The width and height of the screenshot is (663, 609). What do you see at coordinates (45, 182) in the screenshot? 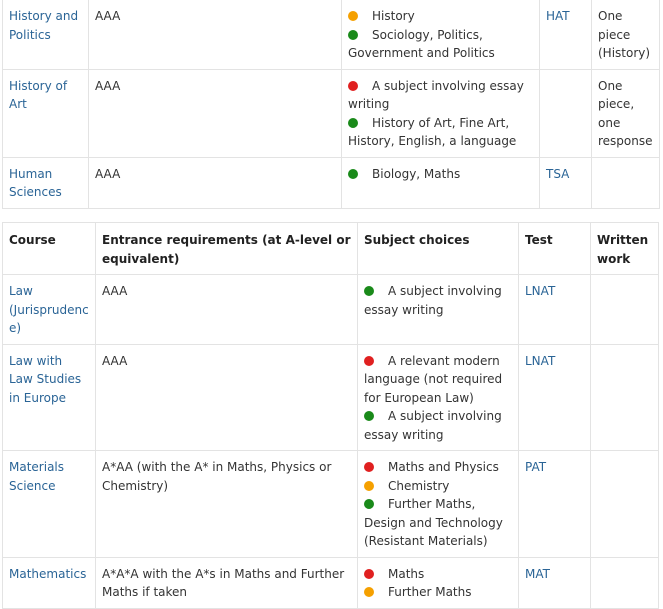
I see `course-link: Human Sciences` at bounding box center [45, 182].